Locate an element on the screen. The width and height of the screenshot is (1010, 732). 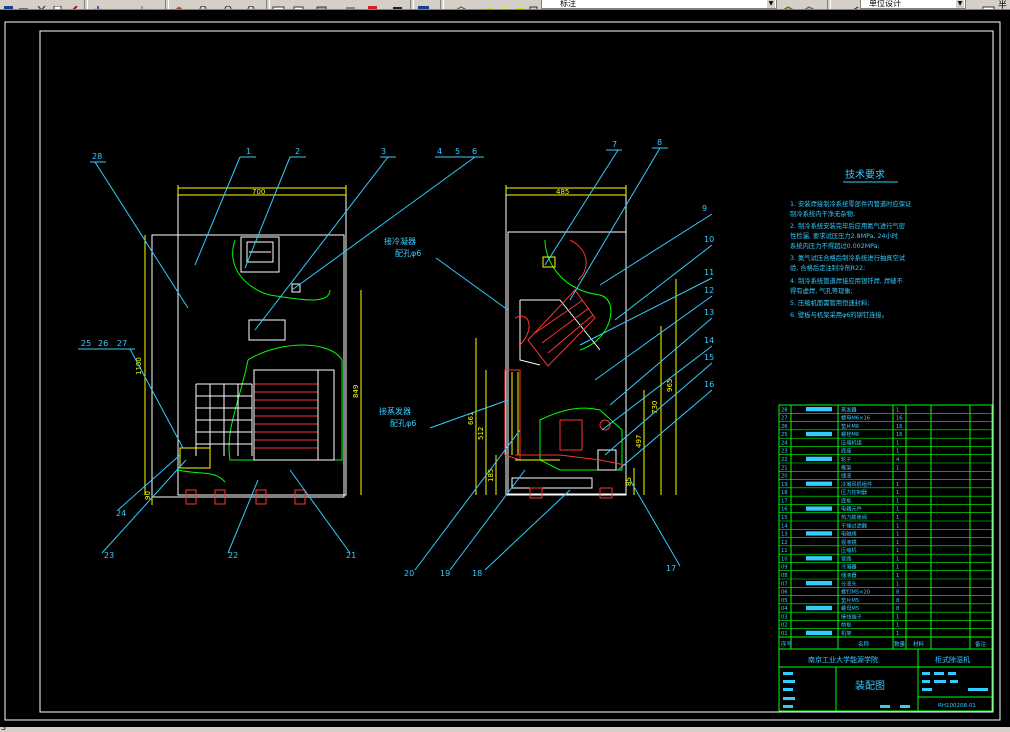
side-leader-12: 12 is located at coordinates (709, 290).